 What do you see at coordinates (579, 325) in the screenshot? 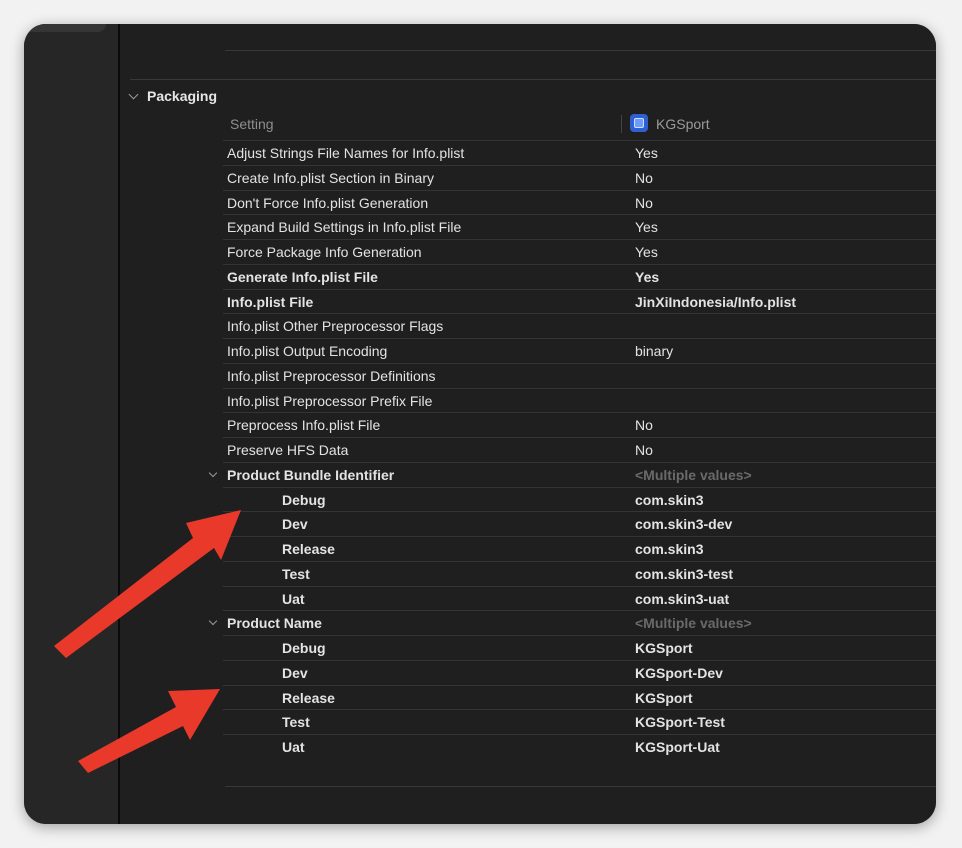
I see `settings-row: Info.plist Other Preprocessor Flags` at bounding box center [579, 325].